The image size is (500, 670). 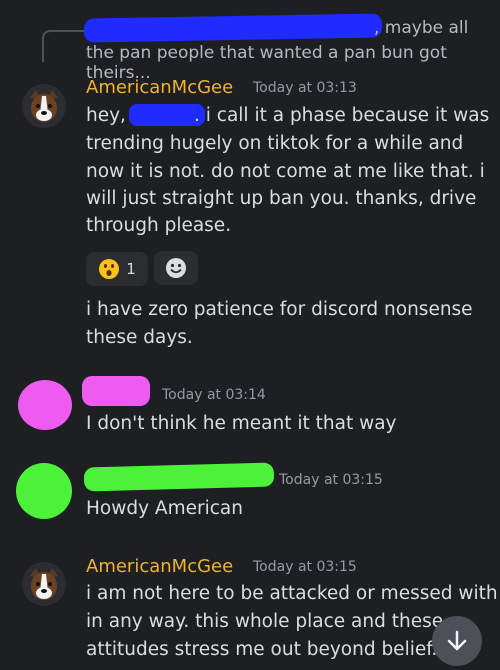 I want to click on timestamp: Today at 03:14, so click(x=214, y=395).